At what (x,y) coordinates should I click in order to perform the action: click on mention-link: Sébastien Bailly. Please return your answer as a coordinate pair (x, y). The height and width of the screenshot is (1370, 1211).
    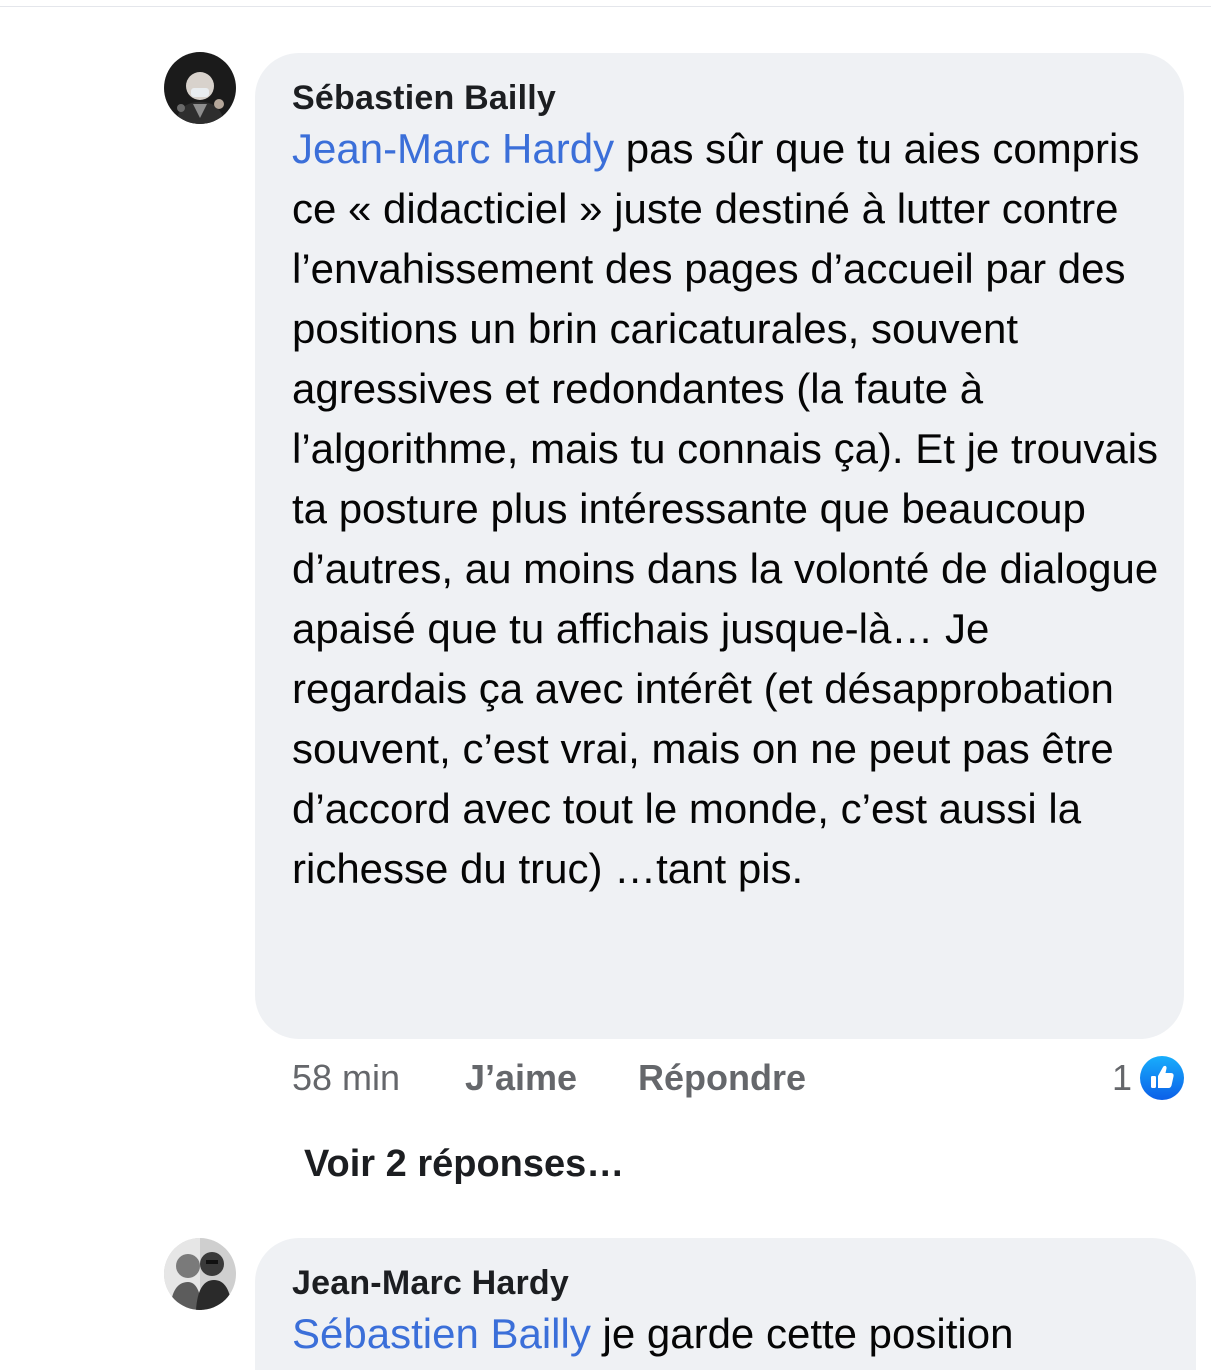
    Looking at the image, I should click on (441, 1333).